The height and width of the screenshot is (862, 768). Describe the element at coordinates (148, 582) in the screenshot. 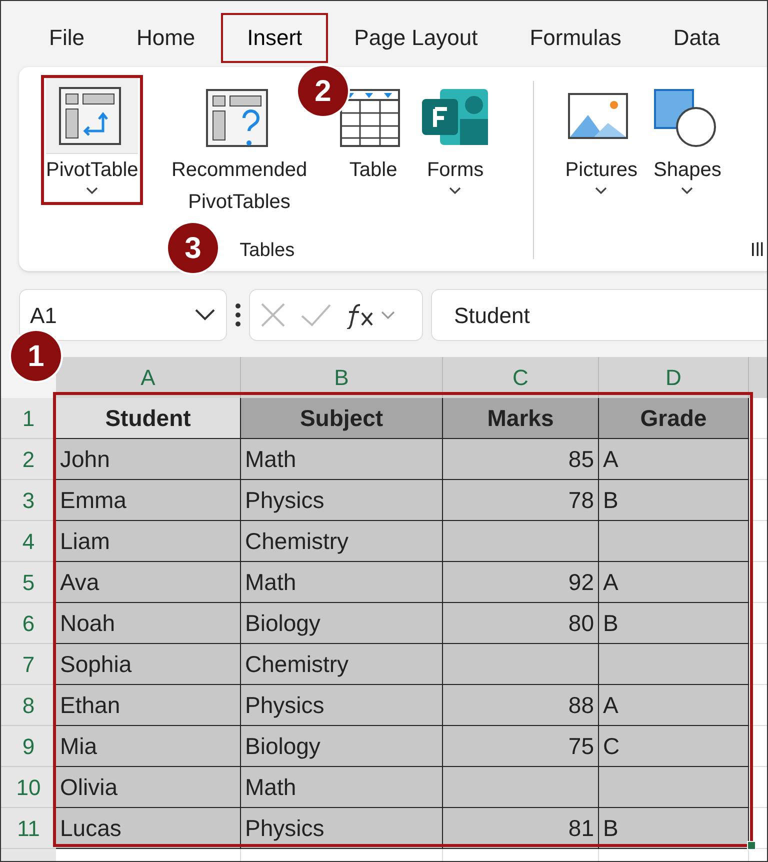

I see `table-cell: Ava` at that location.